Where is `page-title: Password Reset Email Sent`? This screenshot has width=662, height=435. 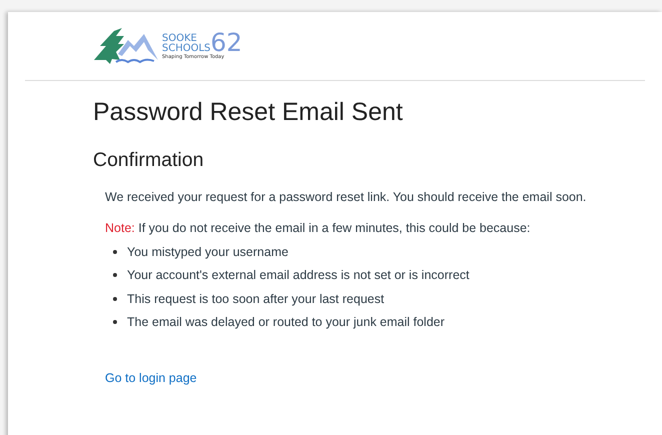
page-title: Password Reset Email Sent is located at coordinates (248, 112).